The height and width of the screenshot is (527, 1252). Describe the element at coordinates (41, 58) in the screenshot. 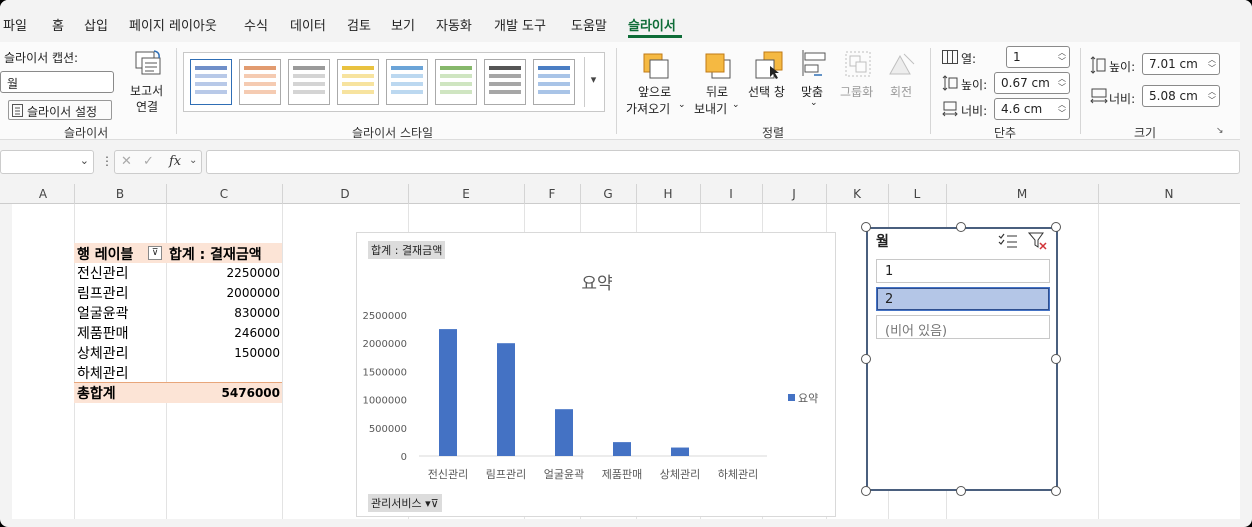

I see `slicer-caption-label: 슬라이서 캡션:` at that location.